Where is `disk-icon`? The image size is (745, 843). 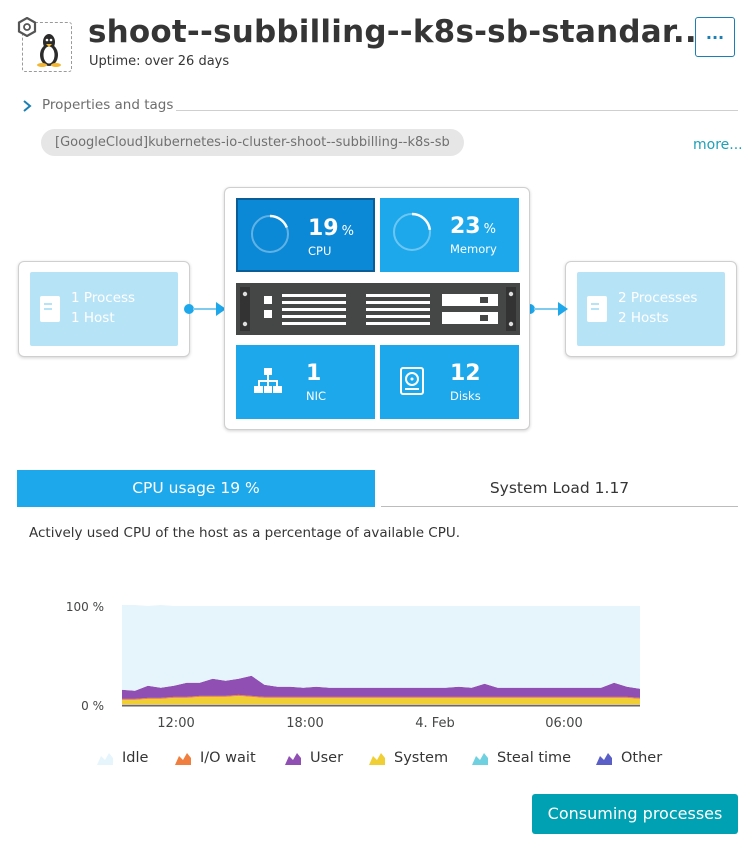
disk-icon is located at coordinates (412, 381).